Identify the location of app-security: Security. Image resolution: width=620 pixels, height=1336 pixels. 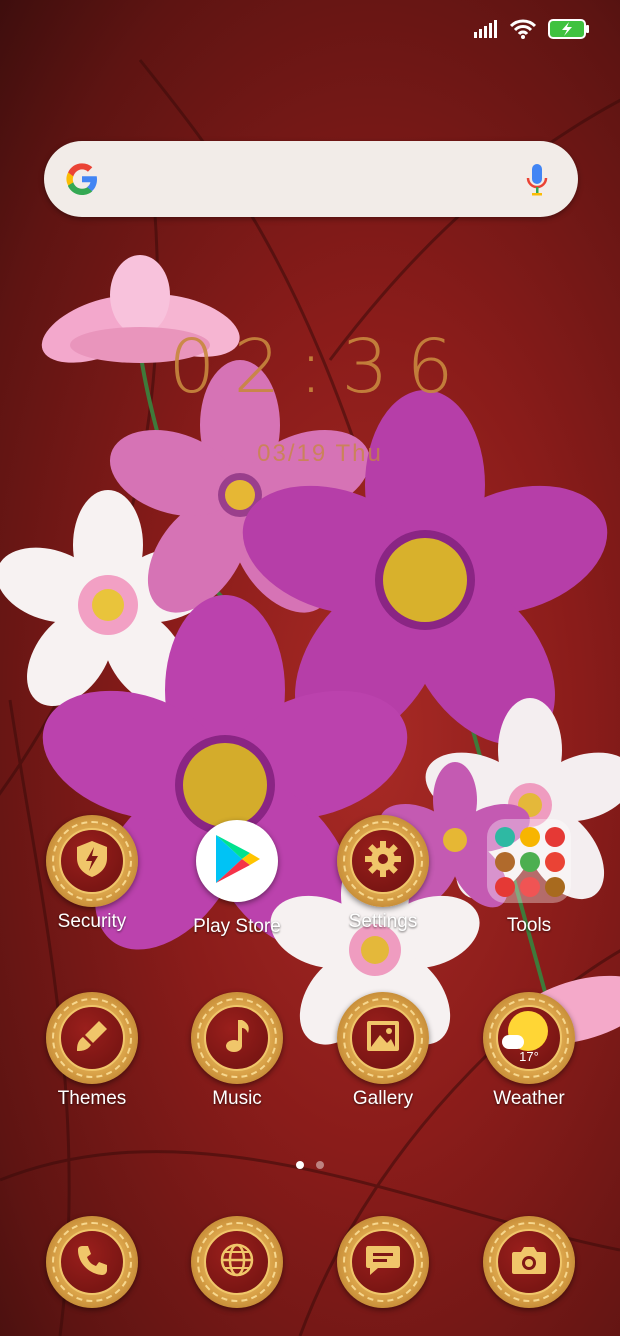
(92, 874).